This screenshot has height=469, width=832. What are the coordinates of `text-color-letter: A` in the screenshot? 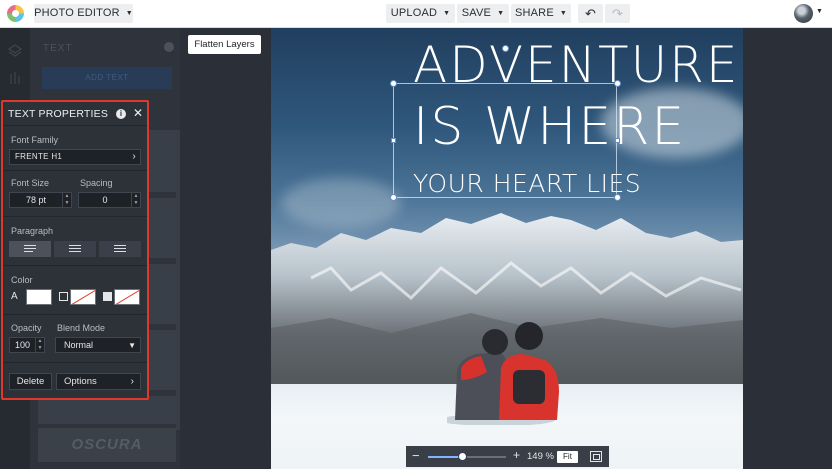 It's located at (14, 296).